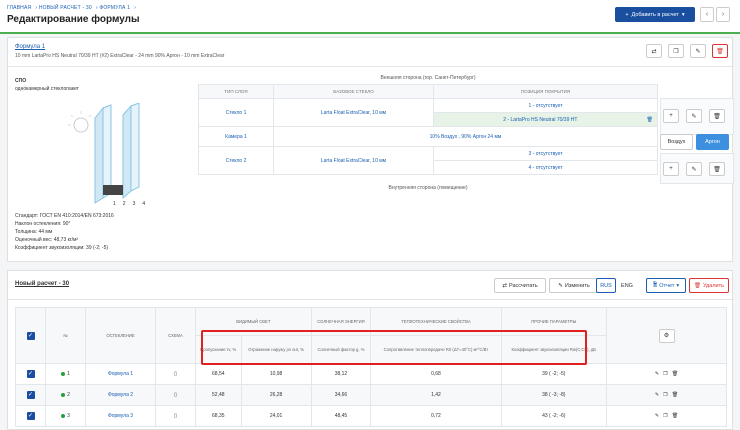  Describe the element at coordinates (30, 47) in the screenshot. I see `formula-title: Формула 1` at that location.